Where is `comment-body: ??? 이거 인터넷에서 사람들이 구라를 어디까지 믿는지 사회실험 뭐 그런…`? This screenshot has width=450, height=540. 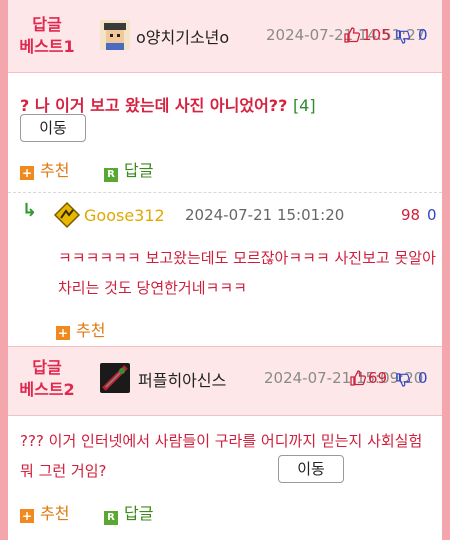
comment-body: ??? 이거 인터넷에서 사람들이 구라를 어디까지 믿는지 사회실험 뭐 그런… is located at coordinates (221, 456).